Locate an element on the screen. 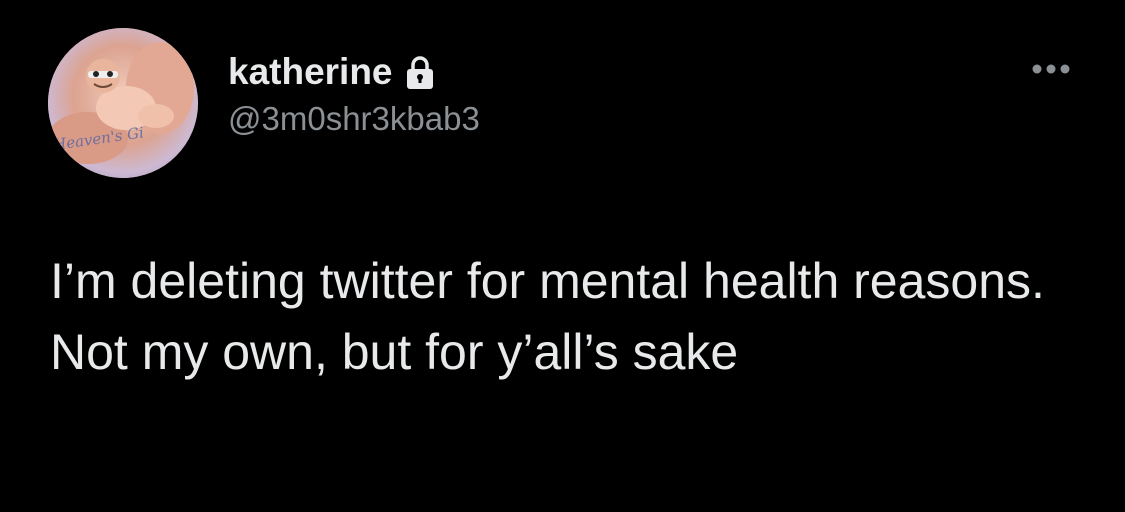 The width and height of the screenshot is (1125, 512). lock-icon is located at coordinates (420, 73).